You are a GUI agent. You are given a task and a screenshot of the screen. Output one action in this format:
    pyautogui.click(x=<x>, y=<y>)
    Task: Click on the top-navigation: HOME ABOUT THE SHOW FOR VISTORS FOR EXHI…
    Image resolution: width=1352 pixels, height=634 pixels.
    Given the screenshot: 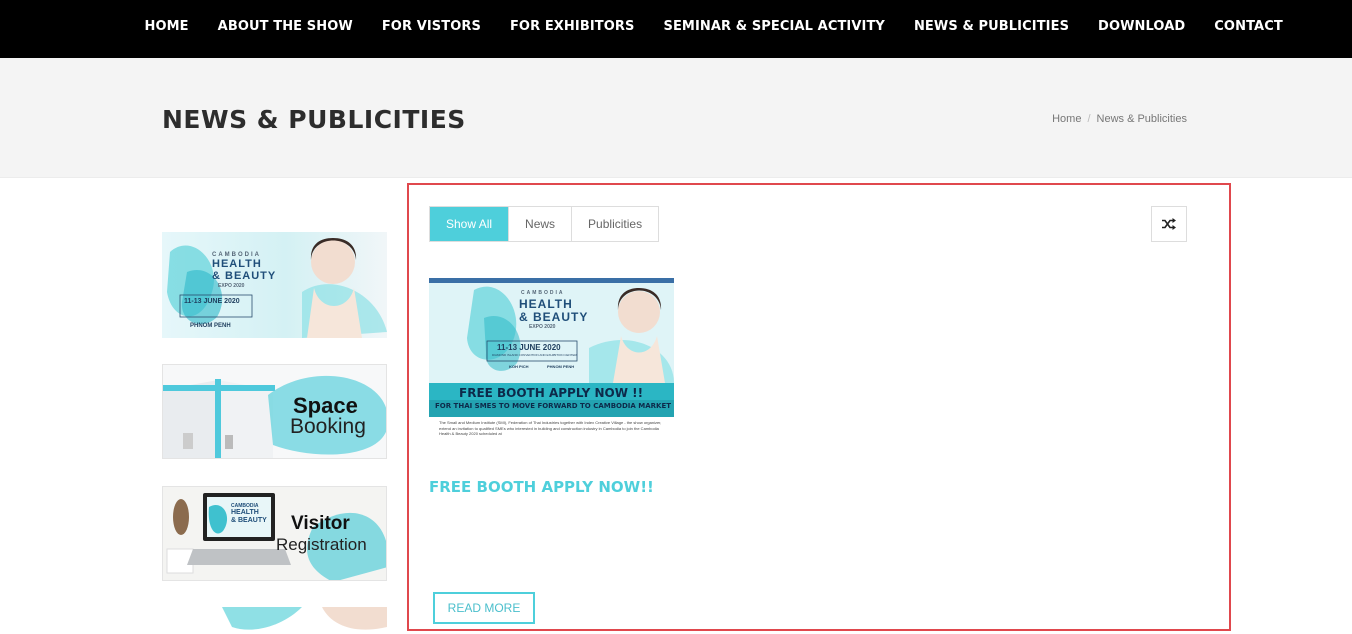 What is the action you would take?
    pyautogui.click(x=676, y=29)
    